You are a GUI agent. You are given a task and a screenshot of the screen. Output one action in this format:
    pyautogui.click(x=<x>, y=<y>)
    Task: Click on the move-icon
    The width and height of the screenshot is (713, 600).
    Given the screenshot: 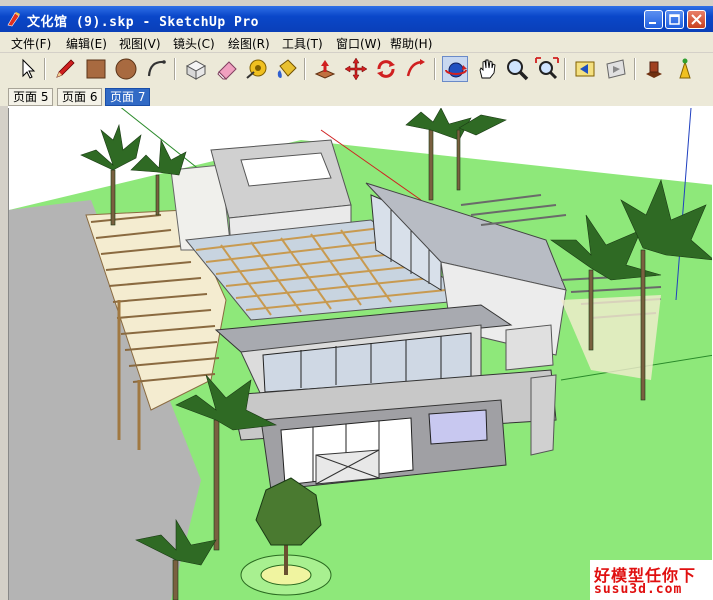 What is the action you would take?
    pyautogui.click(x=356, y=69)
    